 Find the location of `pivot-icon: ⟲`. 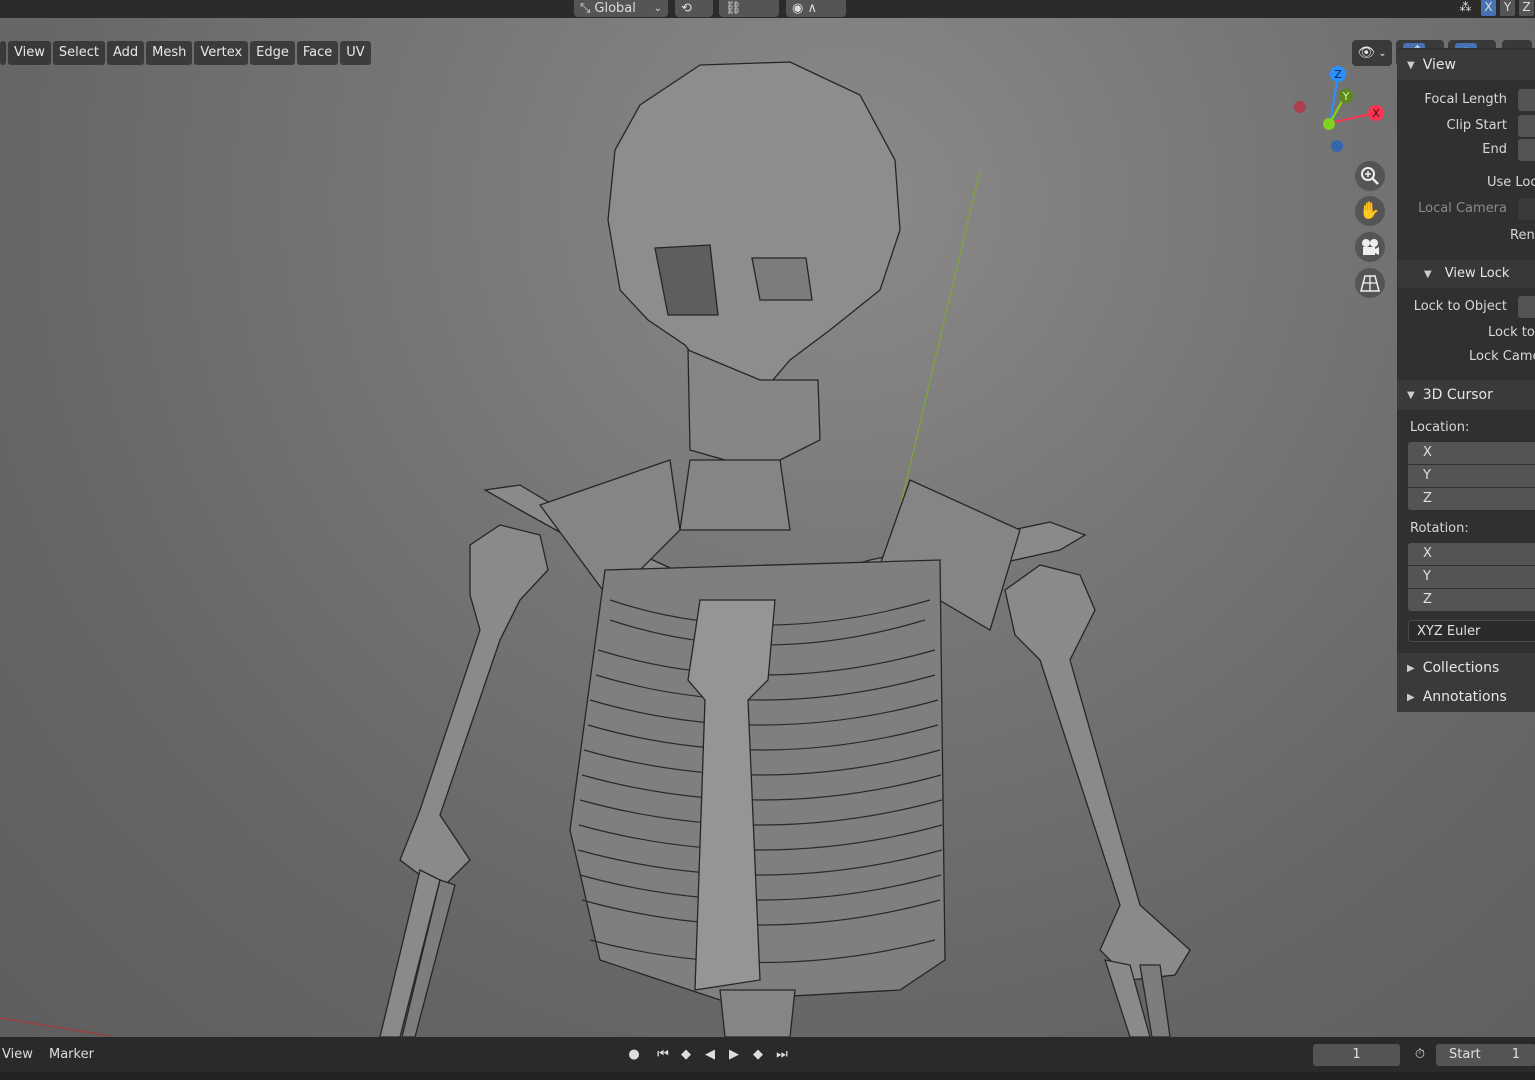

pivot-icon: ⟲ is located at coordinates (686, 8).